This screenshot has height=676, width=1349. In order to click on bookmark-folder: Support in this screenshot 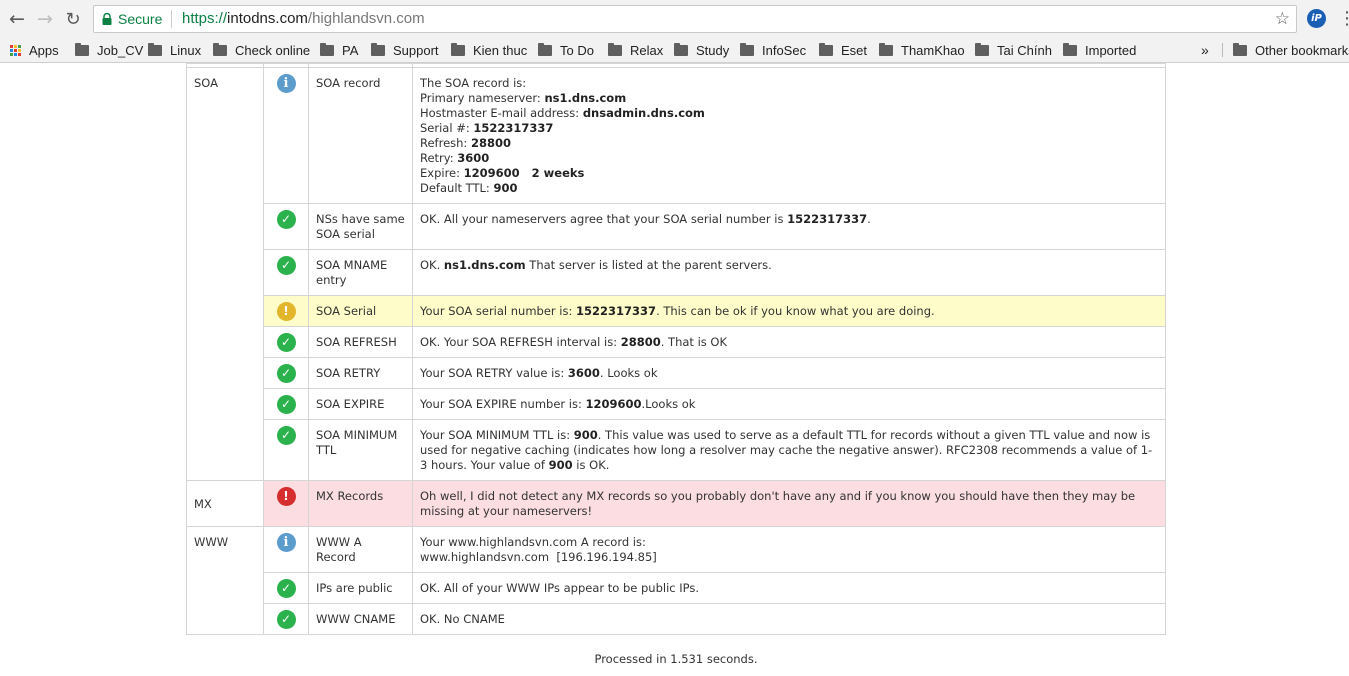, I will do `click(405, 50)`.